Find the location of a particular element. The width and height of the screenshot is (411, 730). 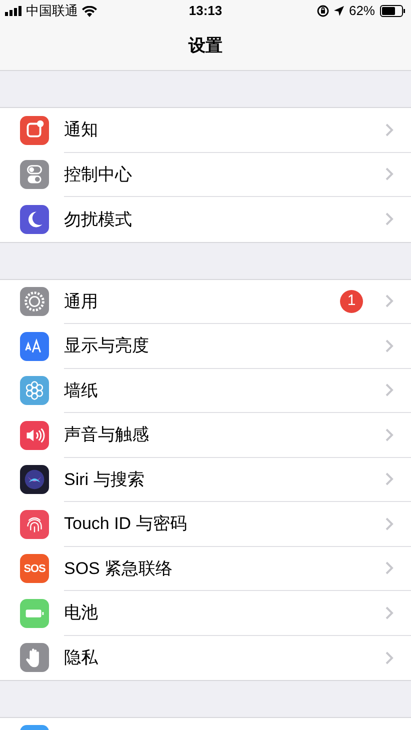

row-label: 通知 is located at coordinates (81, 130).